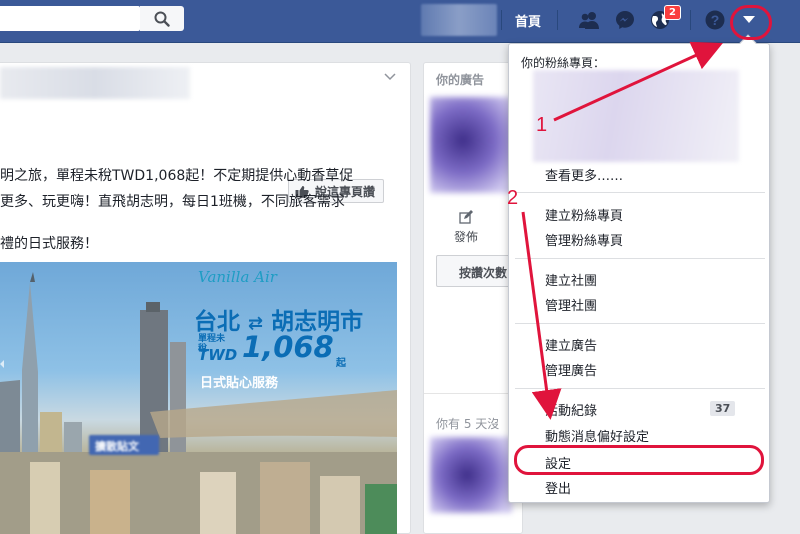 Image resolution: width=800 pixels, height=534 pixels. I want to click on logout-item: 登出, so click(558, 487).